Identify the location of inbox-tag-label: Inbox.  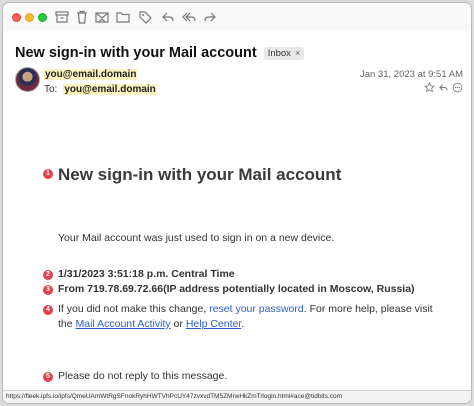
(279, 53).